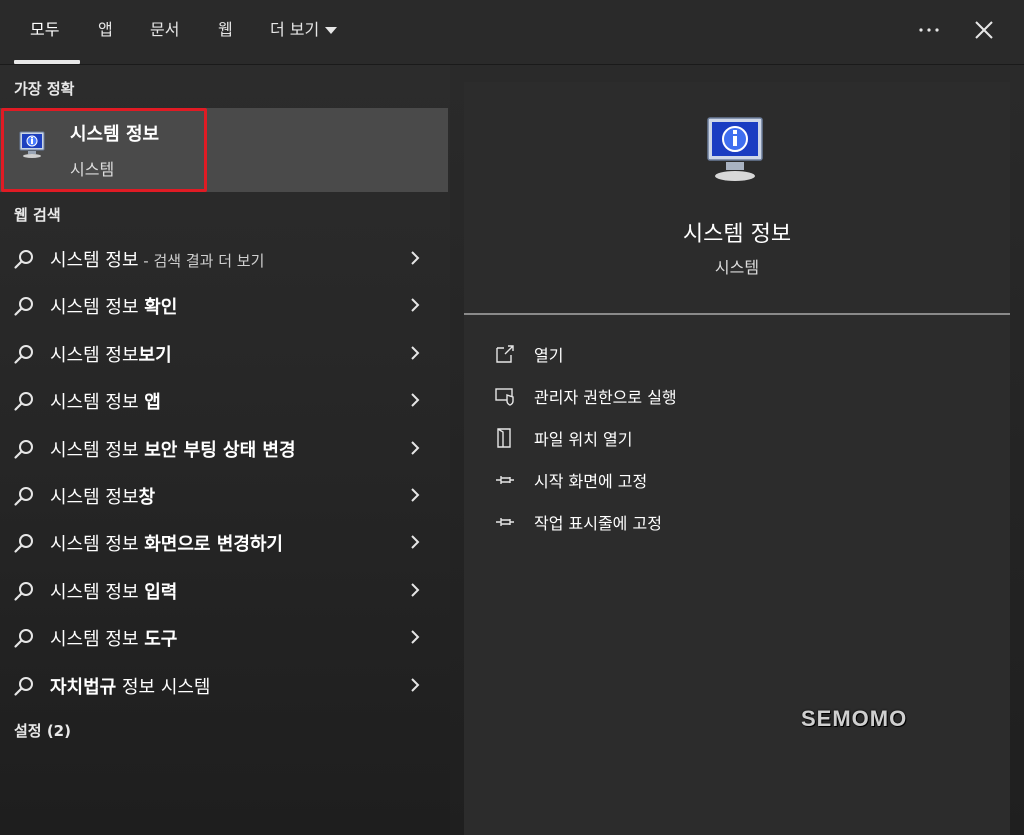 The width and height of the screenshot is (1024, 835). I want to click on web-result-item: 시스템 정보 입력, so click(224, 590).